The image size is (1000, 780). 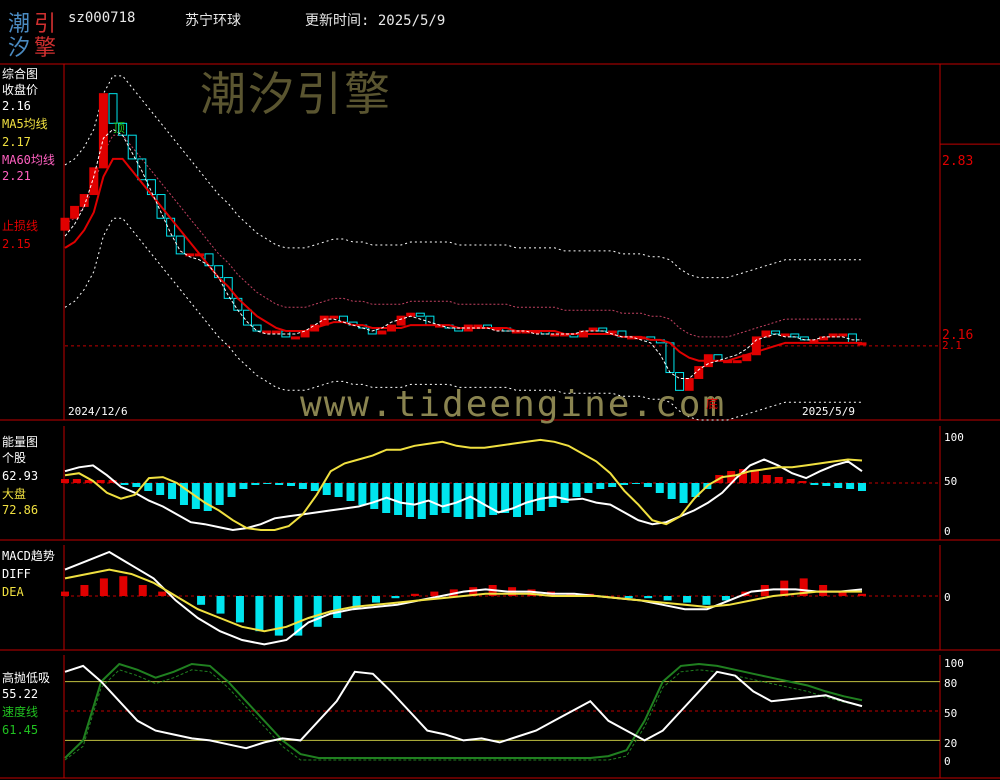 I want to click on watermark-url: www.tideengine.com, so click(x=513, y=404).